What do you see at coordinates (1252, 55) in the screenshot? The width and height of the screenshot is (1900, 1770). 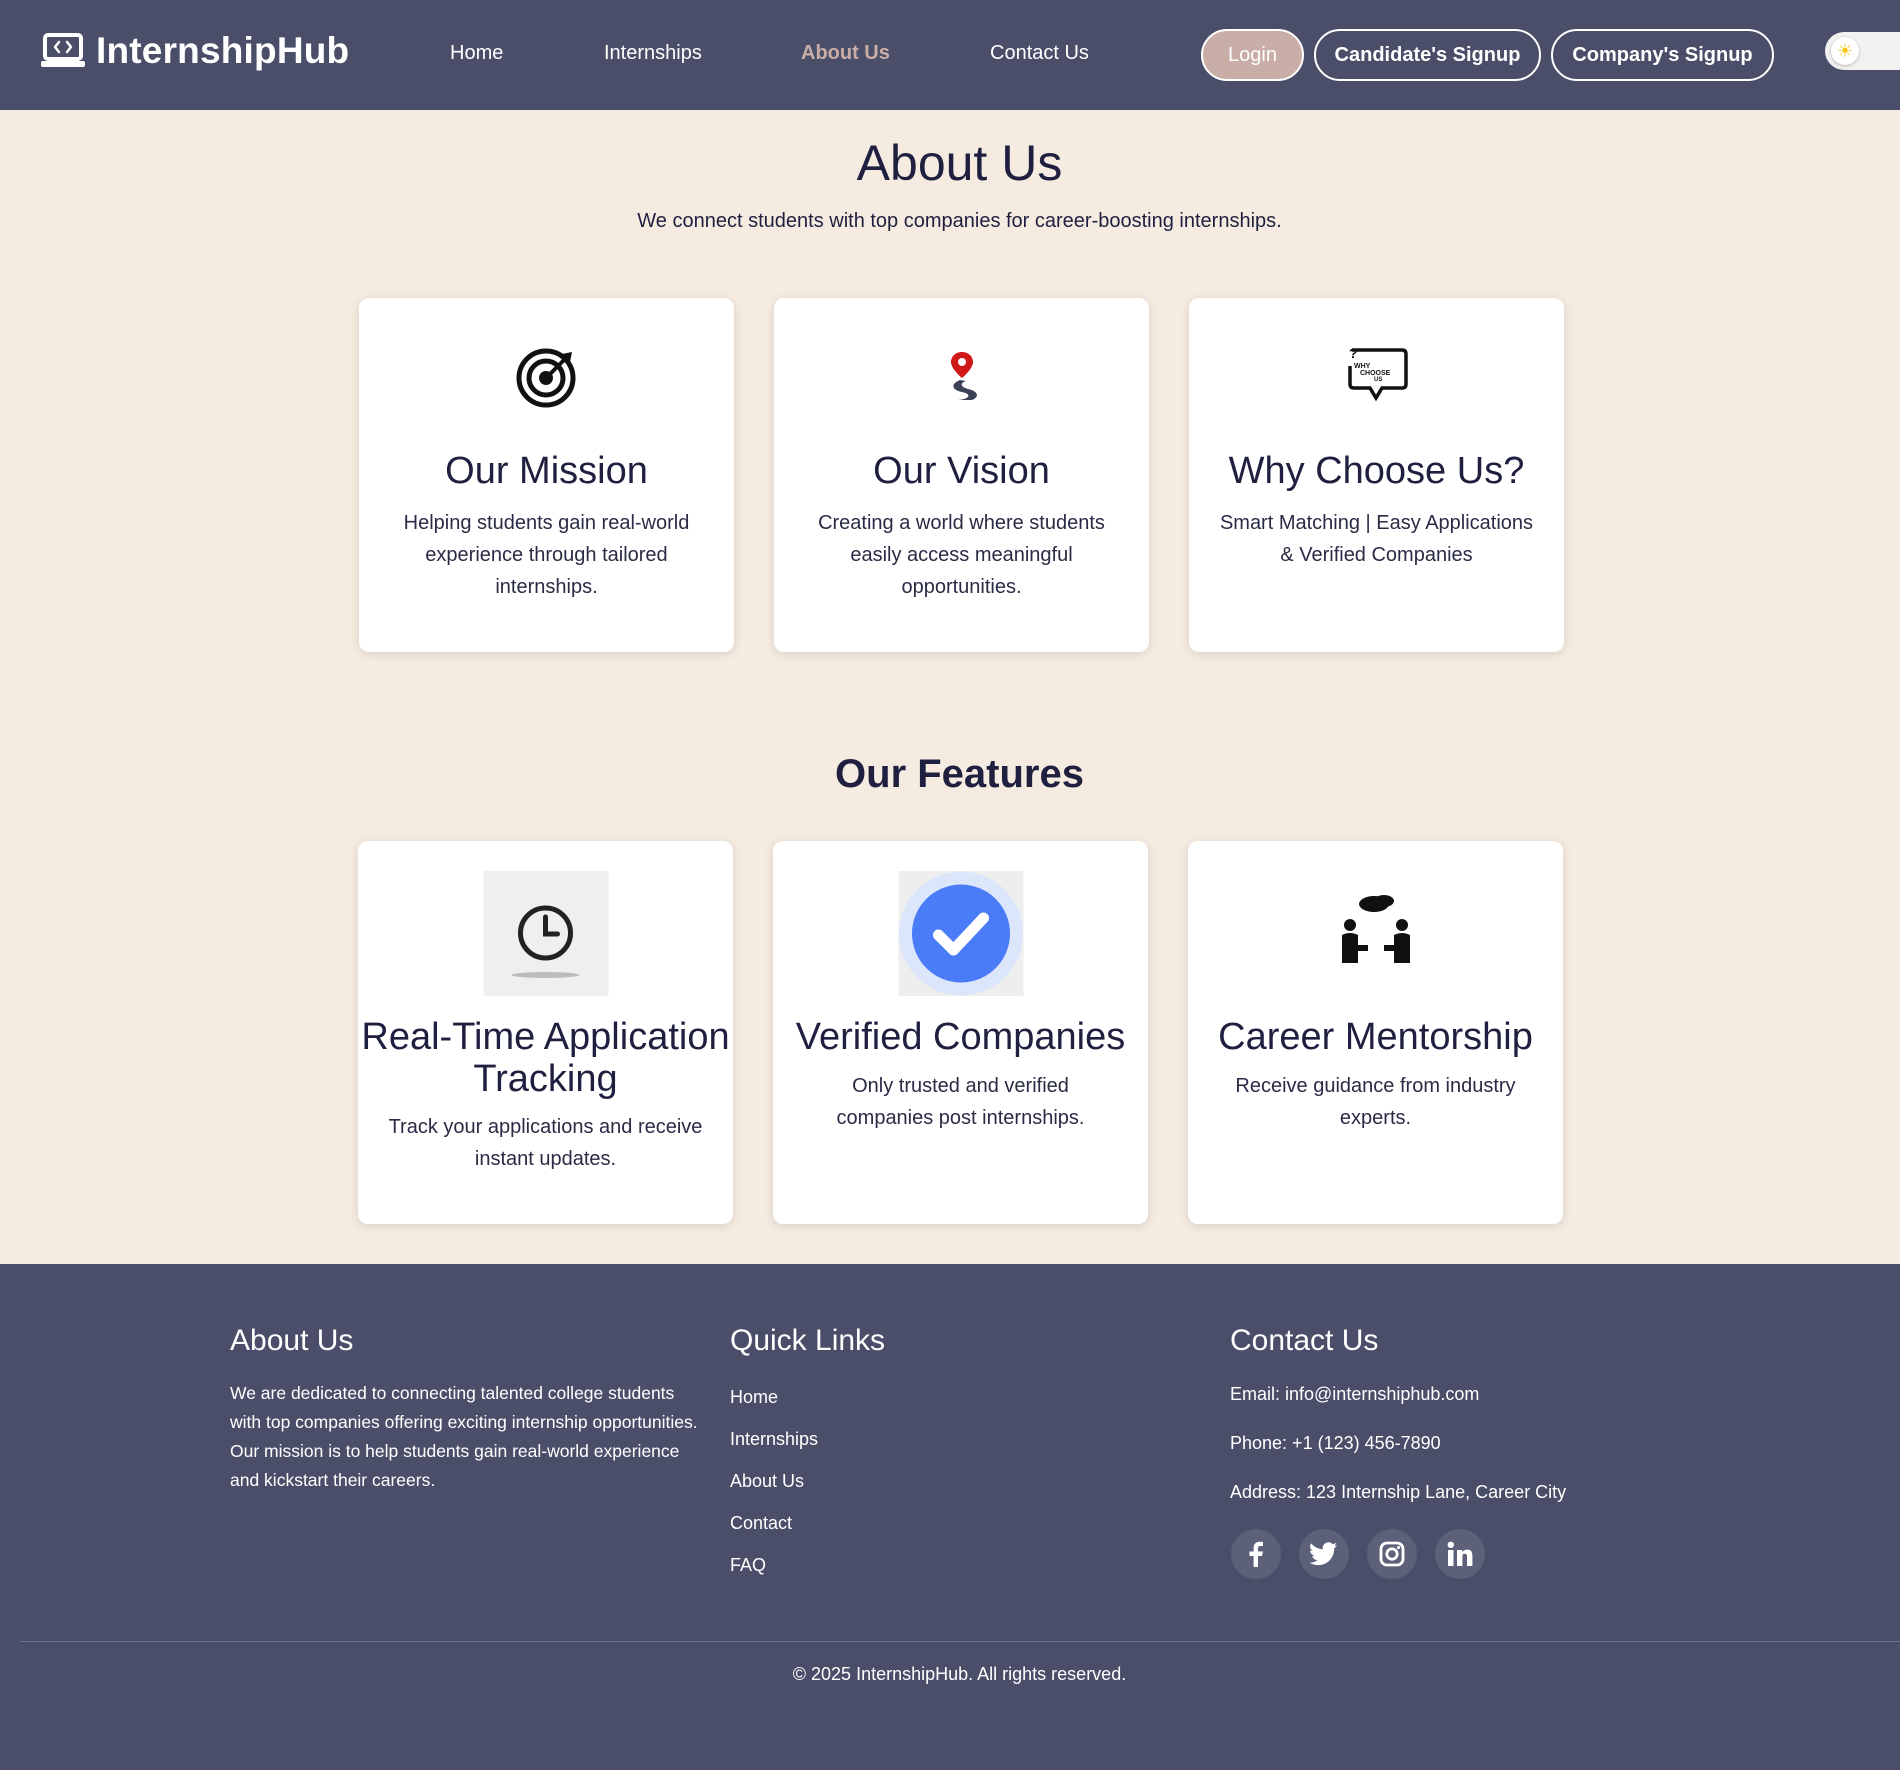 I see `login-button: Login` at bounding box center [1252, 55].